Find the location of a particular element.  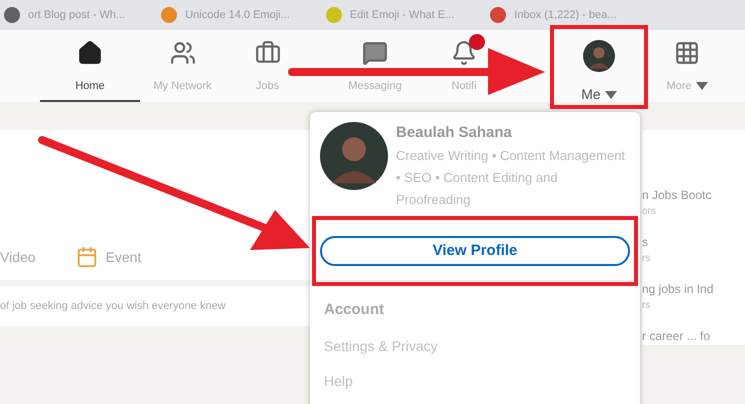

profile-headline: Creative Writing • Content Management • SEO • Content Editing and Proofreading is located at coordinates (511, 177).